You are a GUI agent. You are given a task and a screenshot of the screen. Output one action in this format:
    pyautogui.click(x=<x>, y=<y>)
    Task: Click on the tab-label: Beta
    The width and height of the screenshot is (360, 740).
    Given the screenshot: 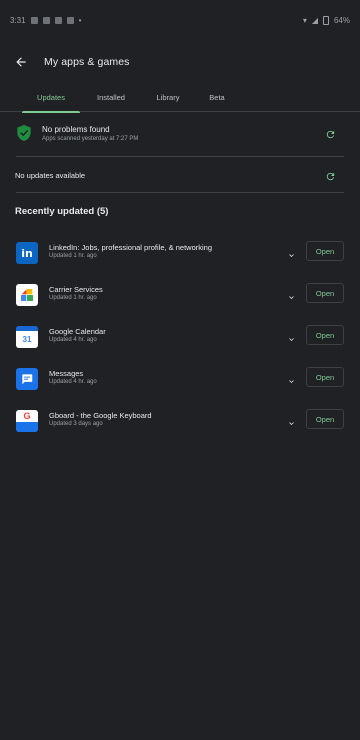 What is the action you would take?
    pyautogui.click(x=217, y=97)
    